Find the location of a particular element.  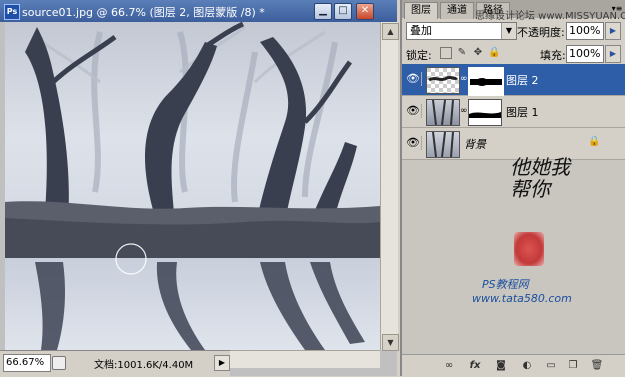

horizontal-scrollbar is located at coordinates (305, 359).